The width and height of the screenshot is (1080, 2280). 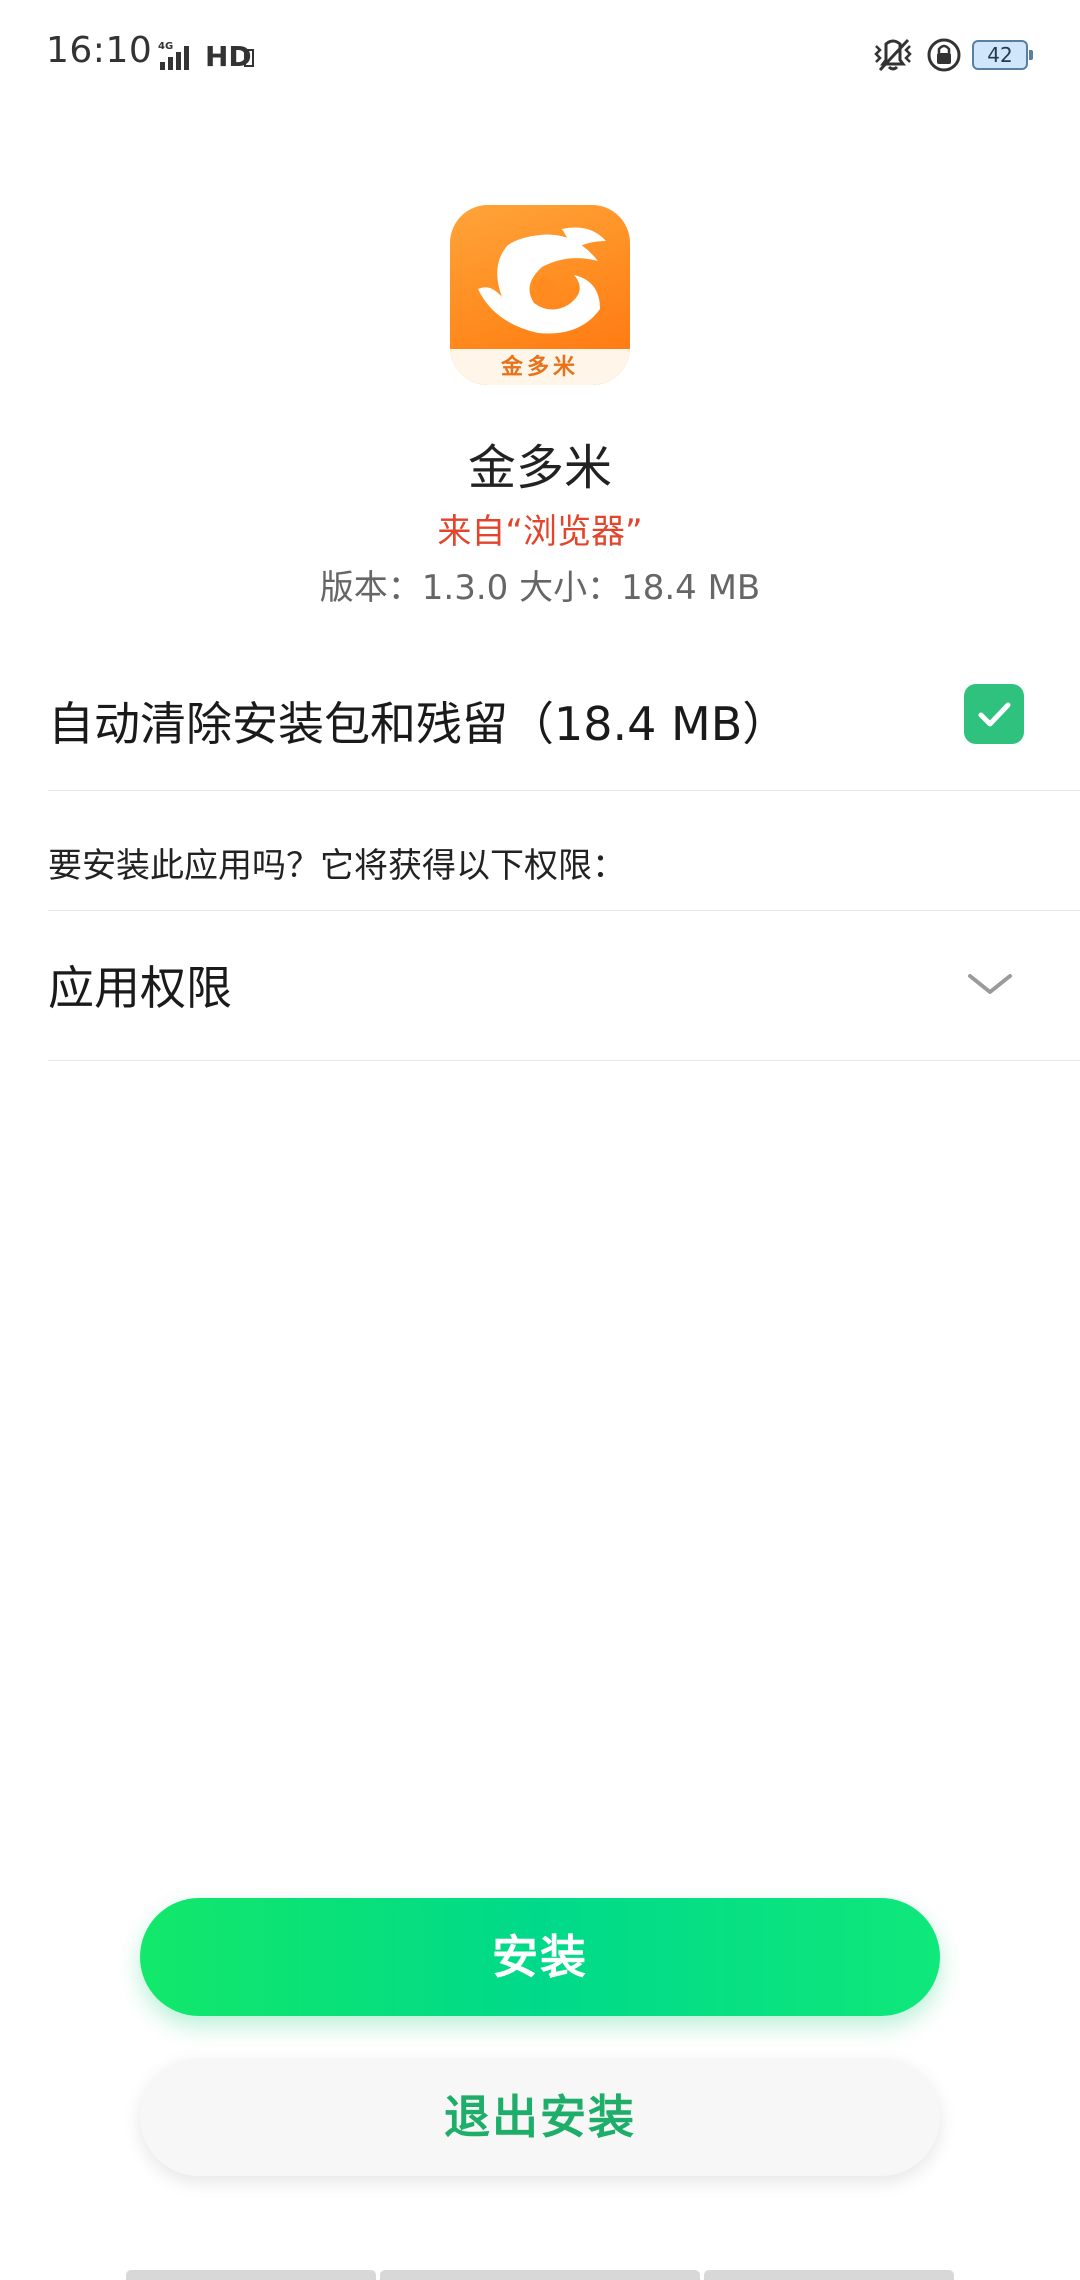 What do you see at coordinates (540, 588) in the screenshot?
I see `app-version-size: 版本：1.3.0 大小：18.4 MB` at bounding box center [540, 588].